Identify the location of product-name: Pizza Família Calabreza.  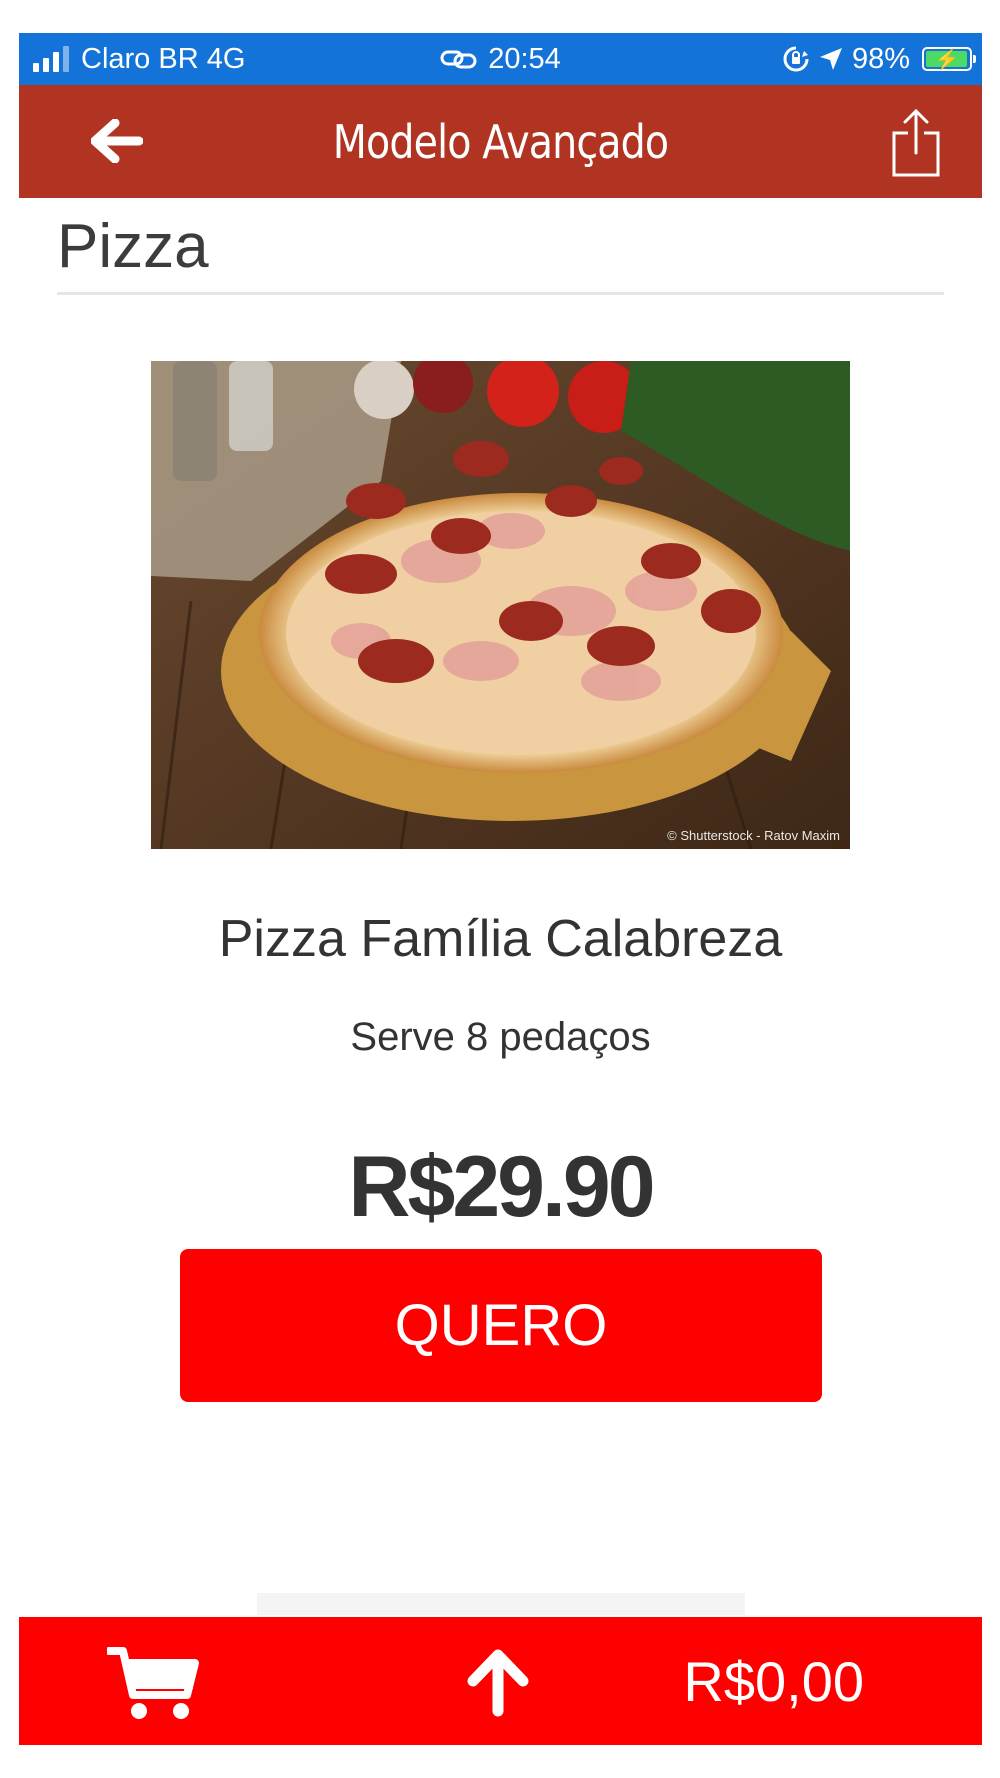
(500, 939).